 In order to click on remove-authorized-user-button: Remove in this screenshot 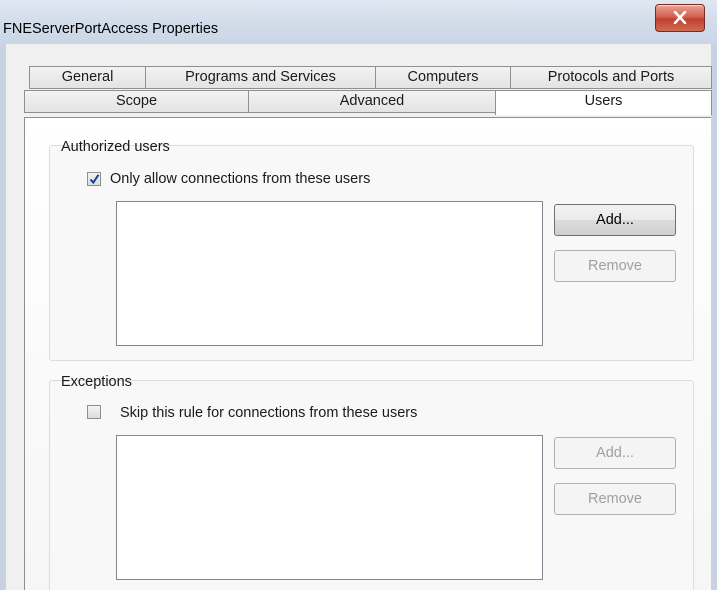, I will do `click(615, 266)`.